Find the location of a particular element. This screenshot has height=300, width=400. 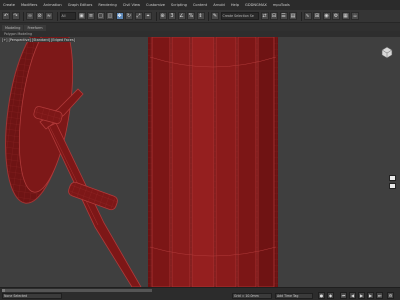

menu-mputools: mpuTools is located at coordinates (281, 5).